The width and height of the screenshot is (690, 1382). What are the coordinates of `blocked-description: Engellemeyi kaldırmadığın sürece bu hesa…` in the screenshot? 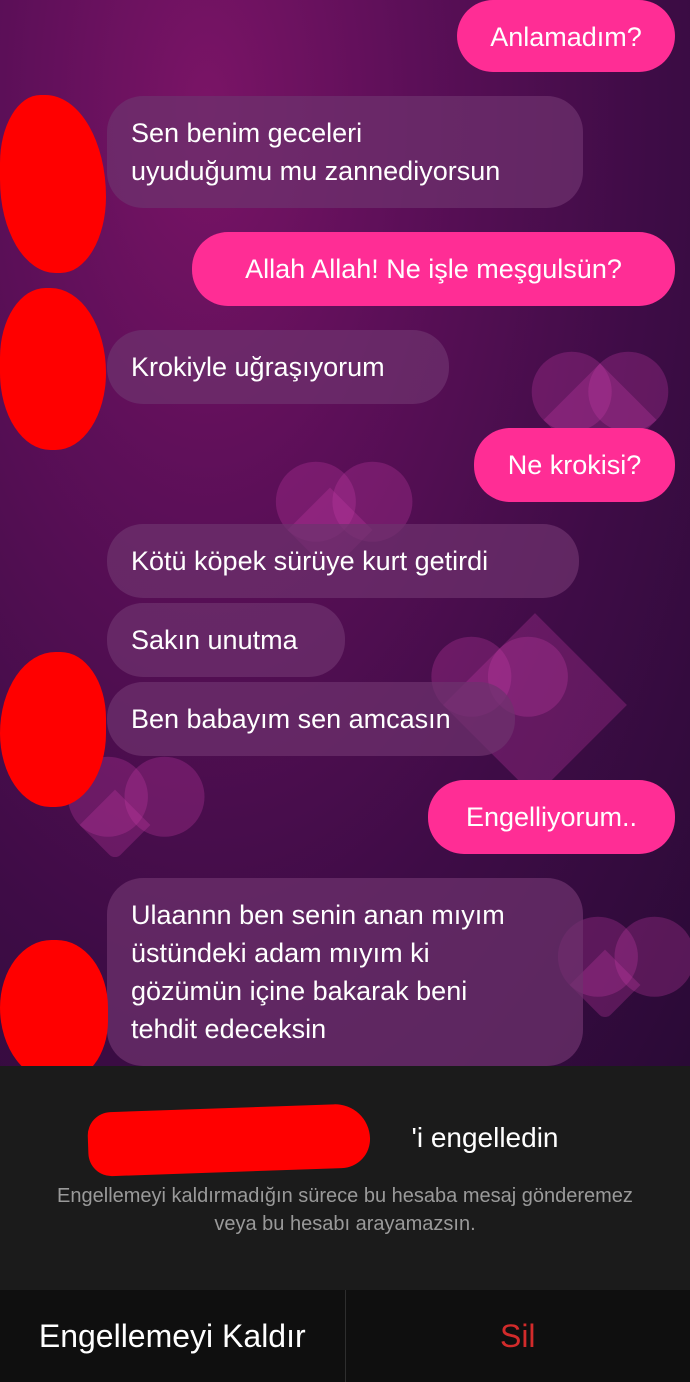 It's located at (345, 1210).